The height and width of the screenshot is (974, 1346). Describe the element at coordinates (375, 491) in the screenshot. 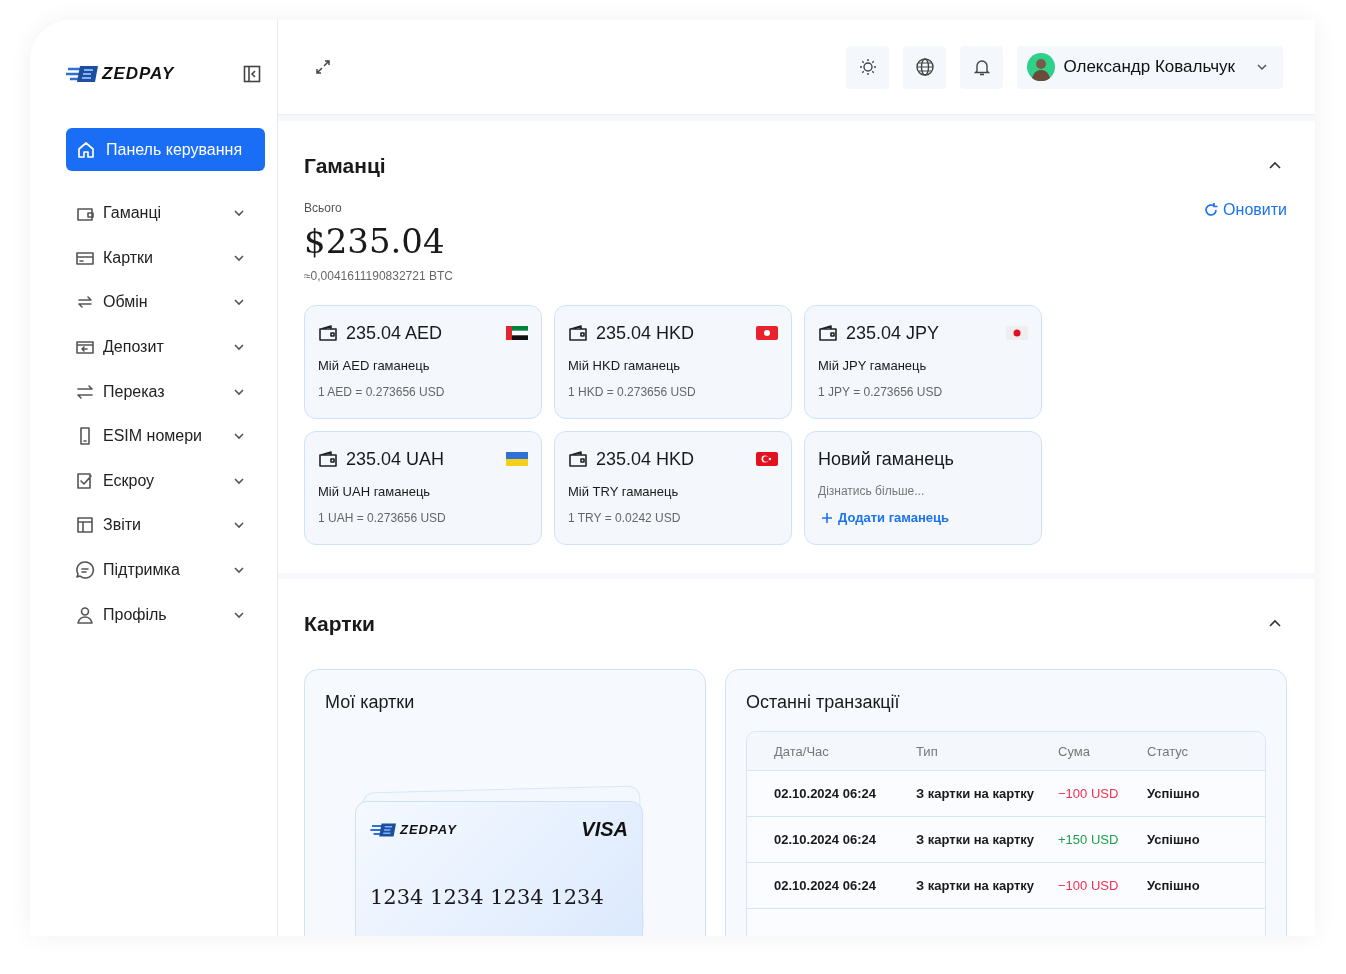

I see `wallet-name: Мій UAH гаманець` at that location.